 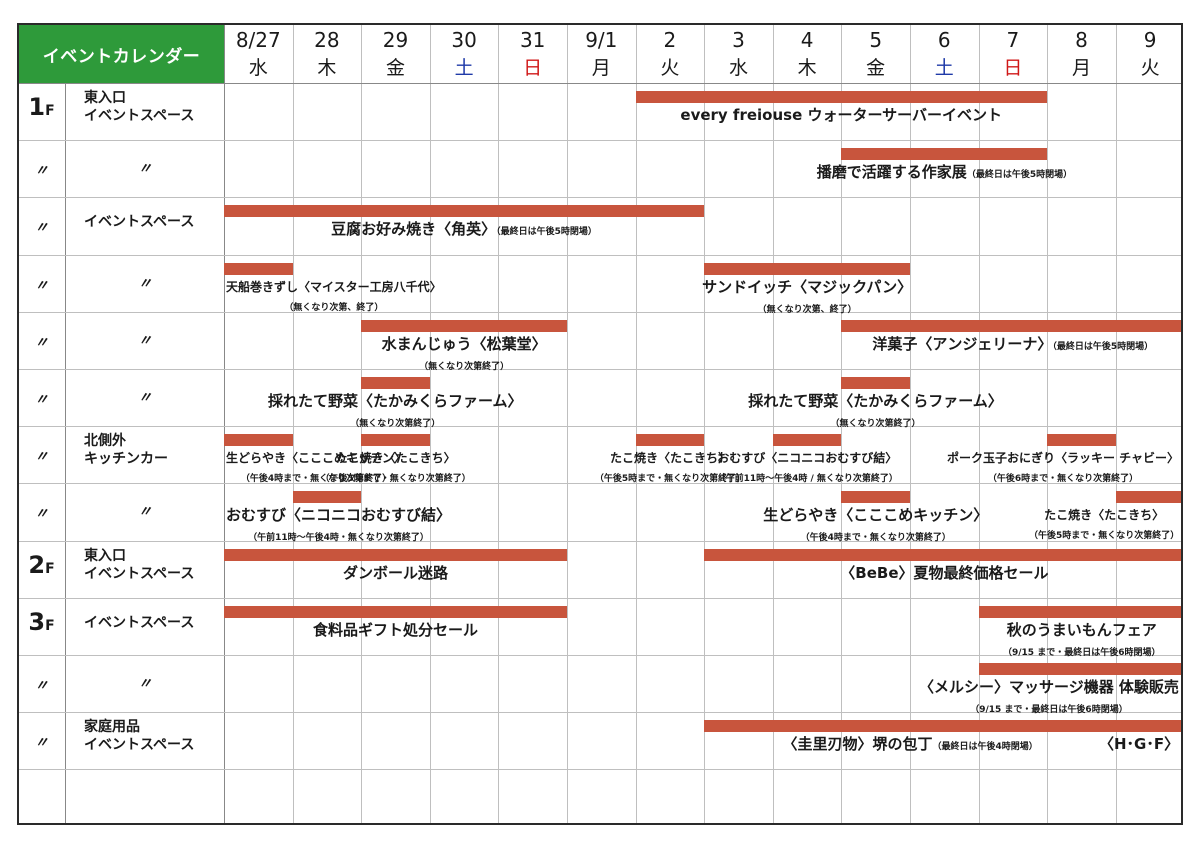 What do you see at coordinates (139, 622) in the screenshot?
I see `location-label: イベントスペース` at bounding box center [139, 622].